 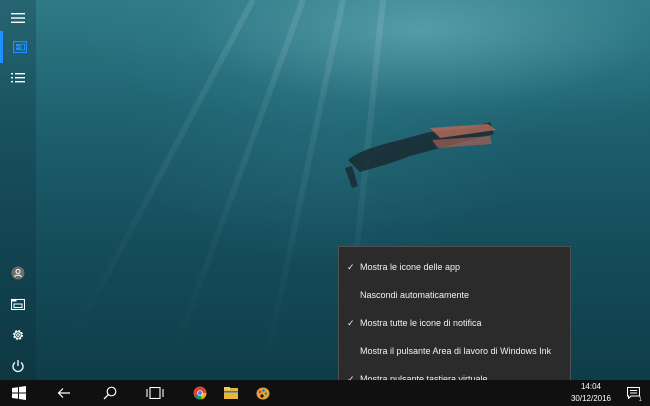 I want to click on paint-taskbar-button, so click(x=263, y=393).